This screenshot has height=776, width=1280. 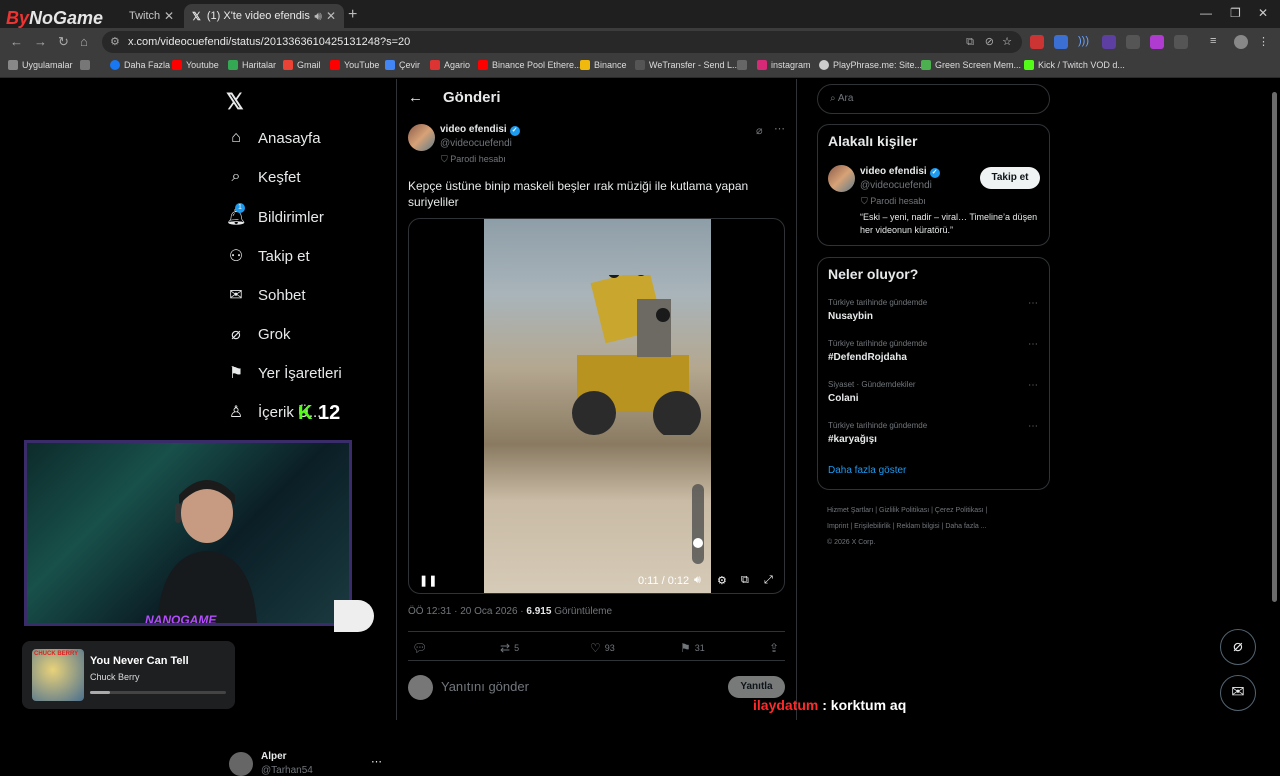 What do you see at coordinates (421, 648) in the screenshot?
I see `reply-action: 💬︎` at bounding box center [421, 648].